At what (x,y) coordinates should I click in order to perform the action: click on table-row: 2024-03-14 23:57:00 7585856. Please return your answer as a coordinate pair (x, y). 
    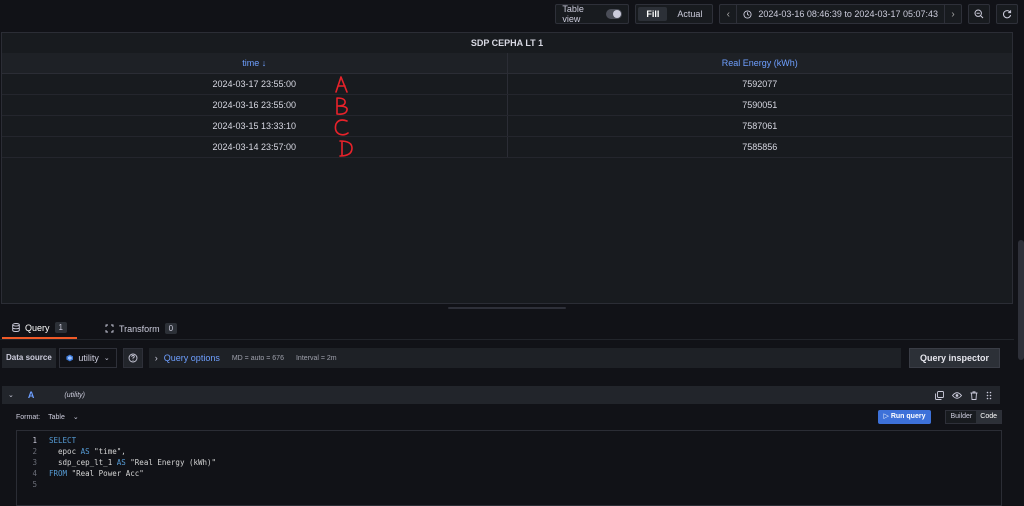
    Looking at the image, I should click on (507, 147).